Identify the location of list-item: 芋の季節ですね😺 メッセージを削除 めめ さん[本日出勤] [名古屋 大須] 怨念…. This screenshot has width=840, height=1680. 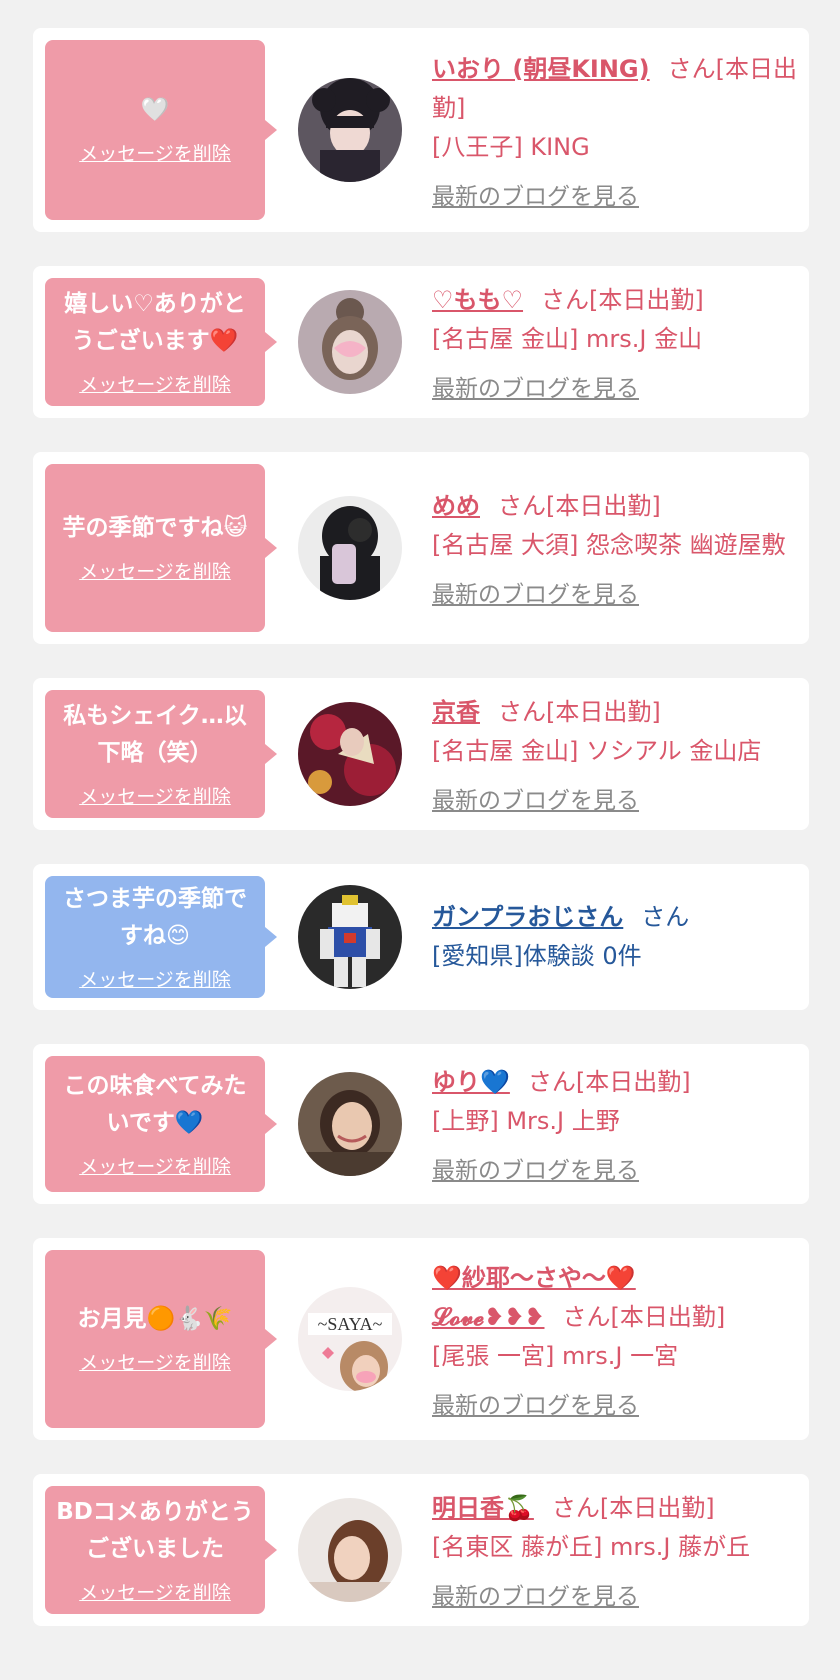
(421, 548).